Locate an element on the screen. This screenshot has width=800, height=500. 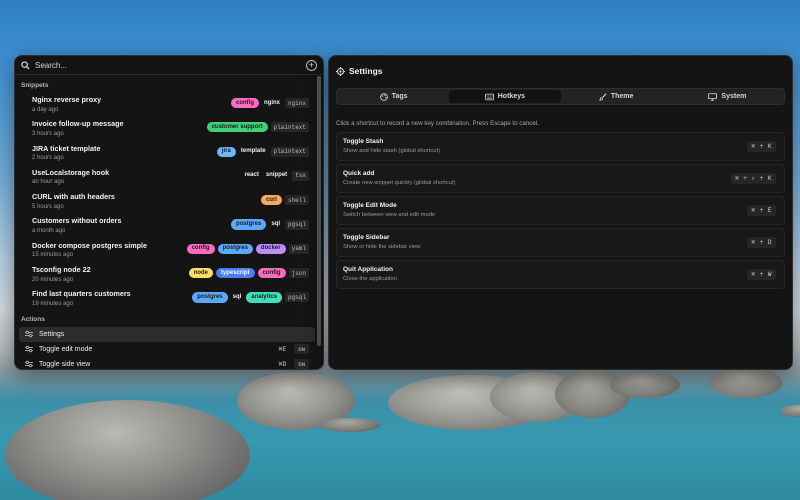
snippet-tags: config postgres docker yaml is located at coordinates (247, 248).